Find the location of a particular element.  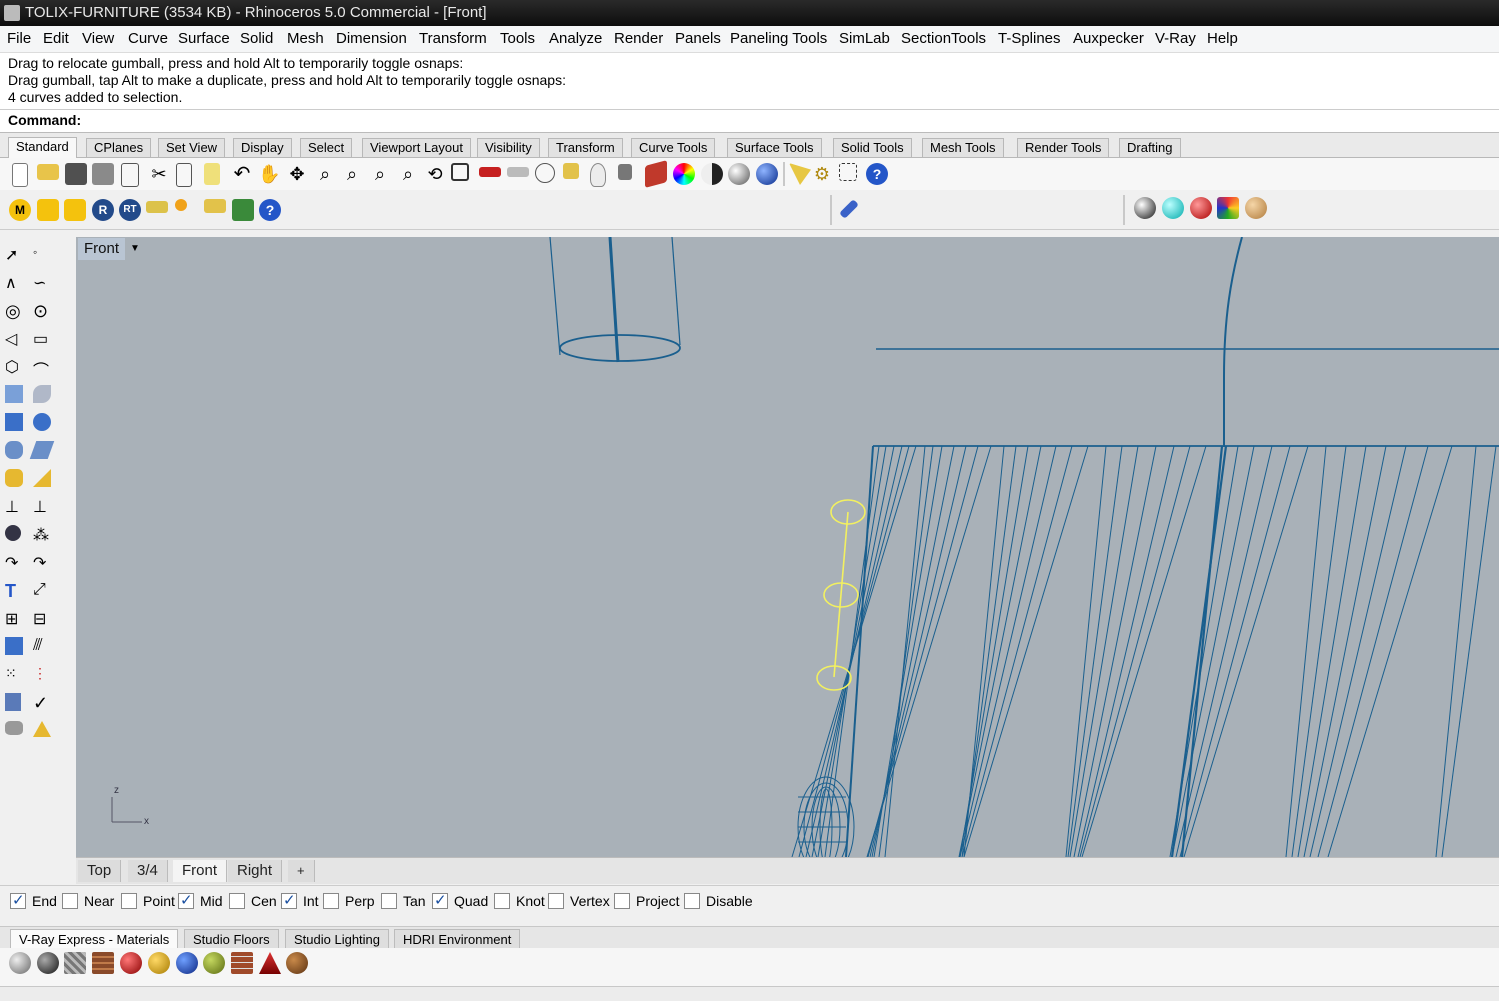

menu-t-splines: T-Splines is located at coordinates (1029, 38).